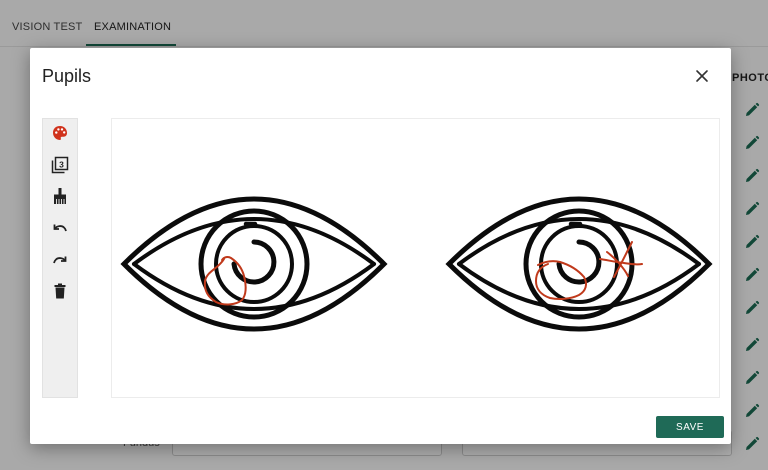  Describe the element at coordinates (690, 427) in the screenshot. I see `save-button: SAVE` at that location.